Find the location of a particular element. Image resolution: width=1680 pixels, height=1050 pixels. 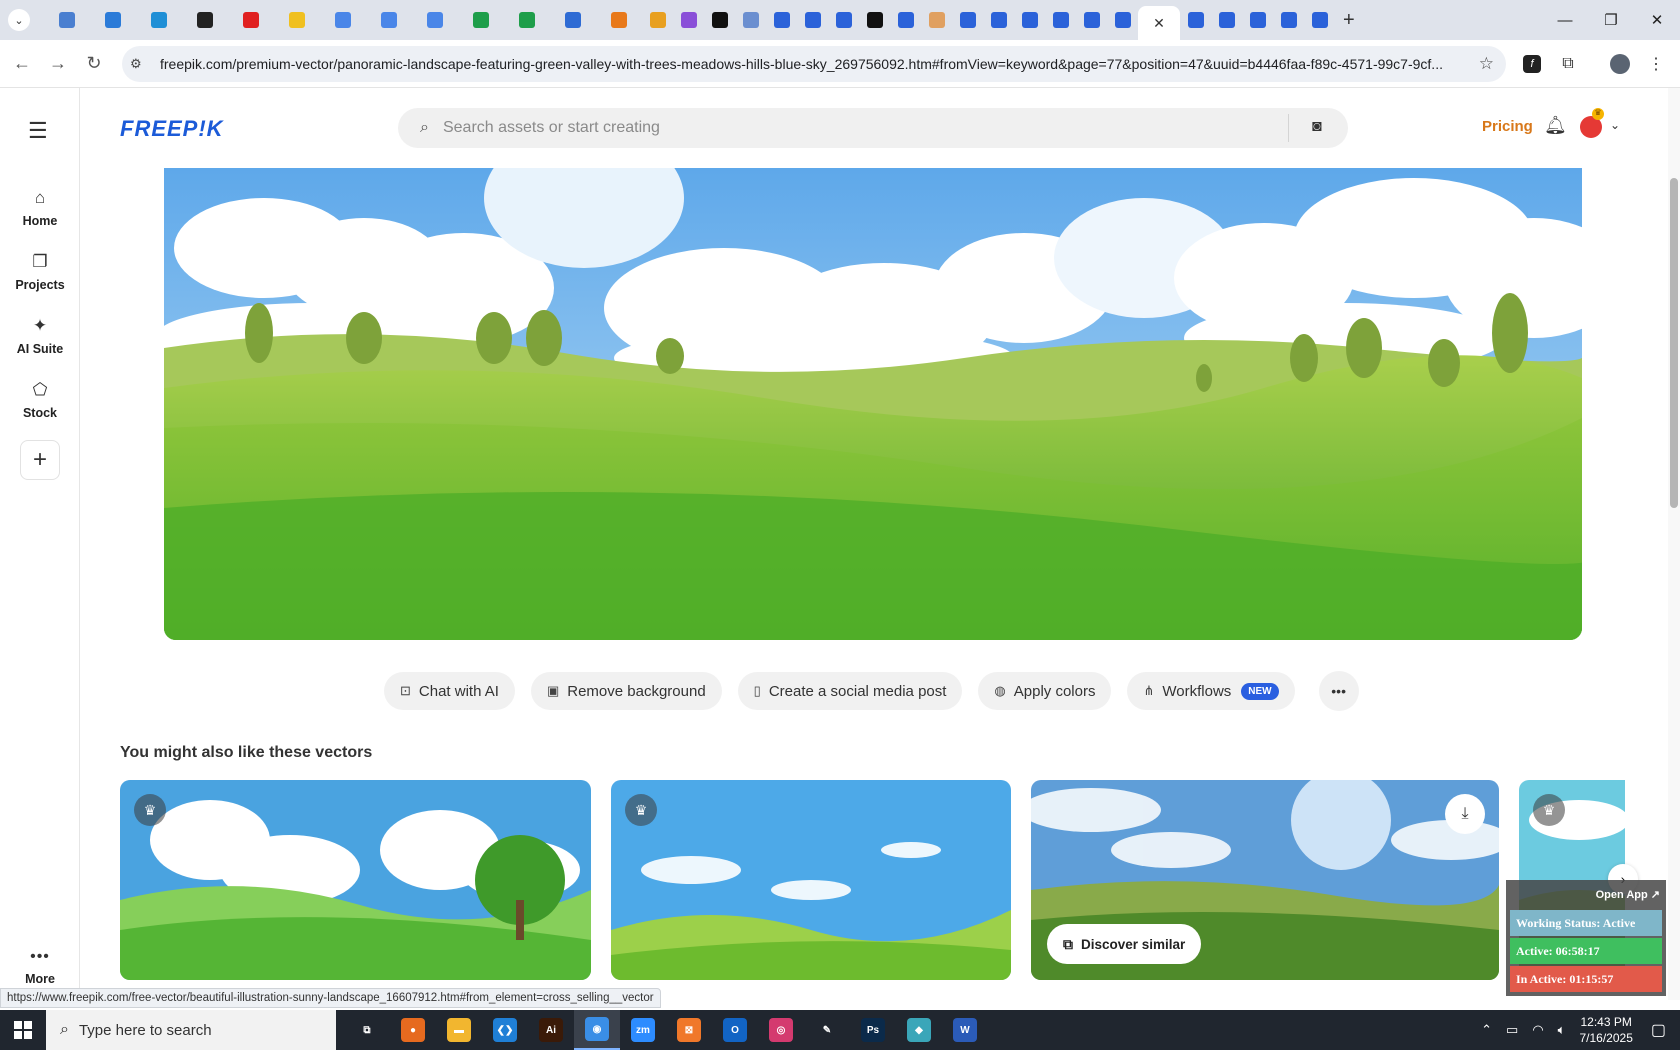

create-a-social-media-post-button: ▯ Create a social media post is located at coordinates (850, 691).